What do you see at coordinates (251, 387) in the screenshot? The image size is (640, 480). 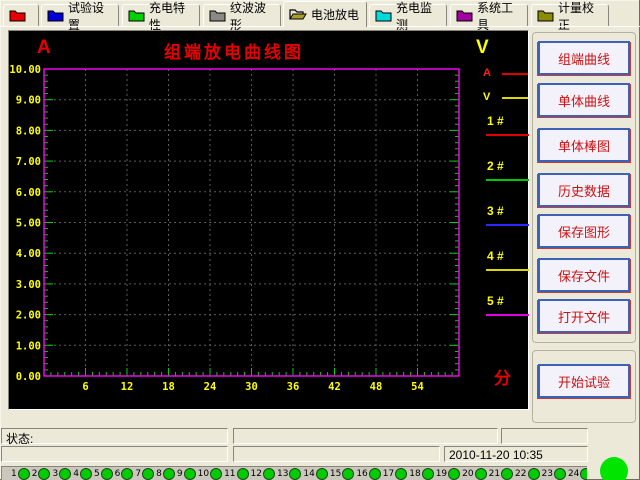 I see `svg-text: 30` at bounding box center [251, 387].